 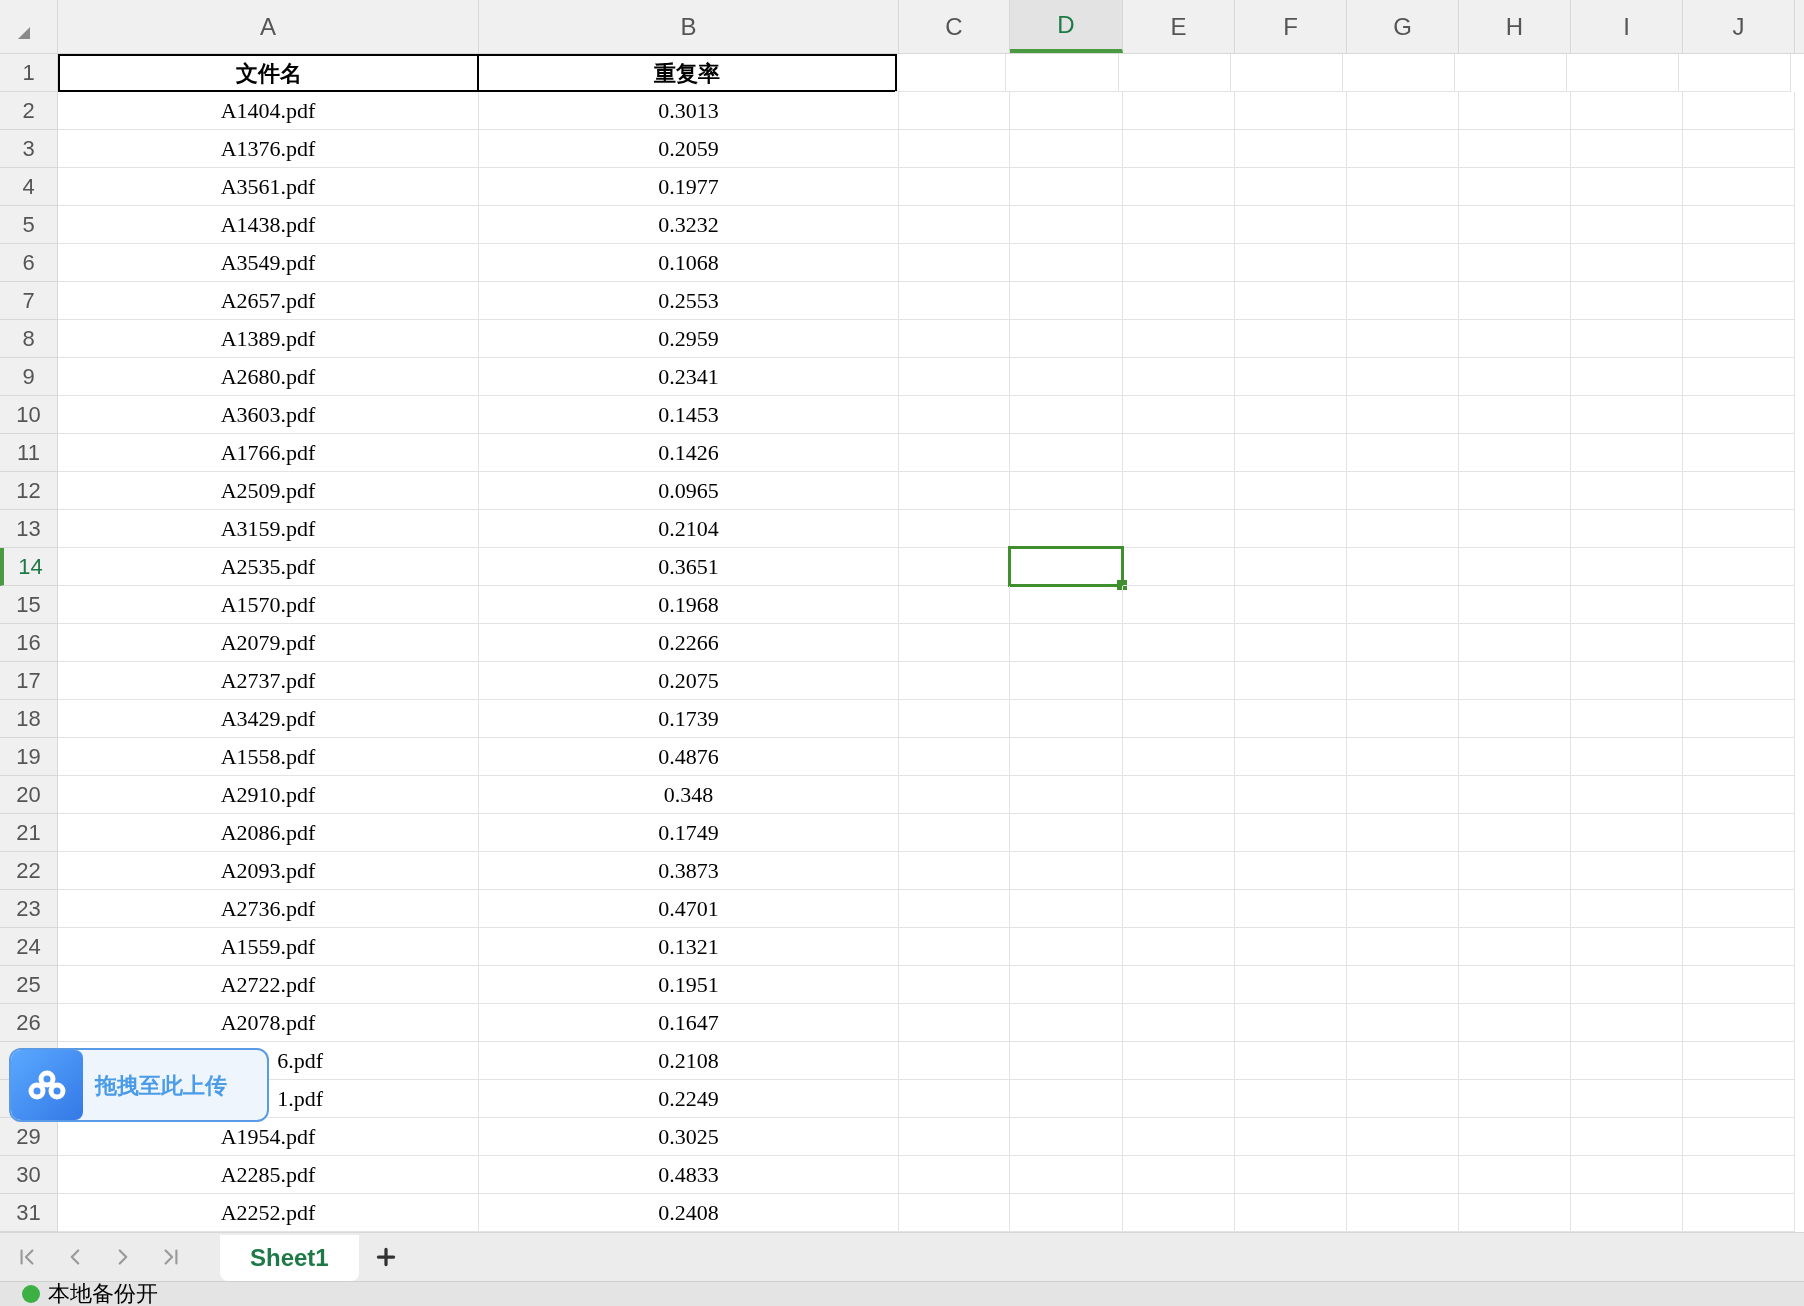 I want to click on table-cell: 0.1739, so click(x=689, y=719).